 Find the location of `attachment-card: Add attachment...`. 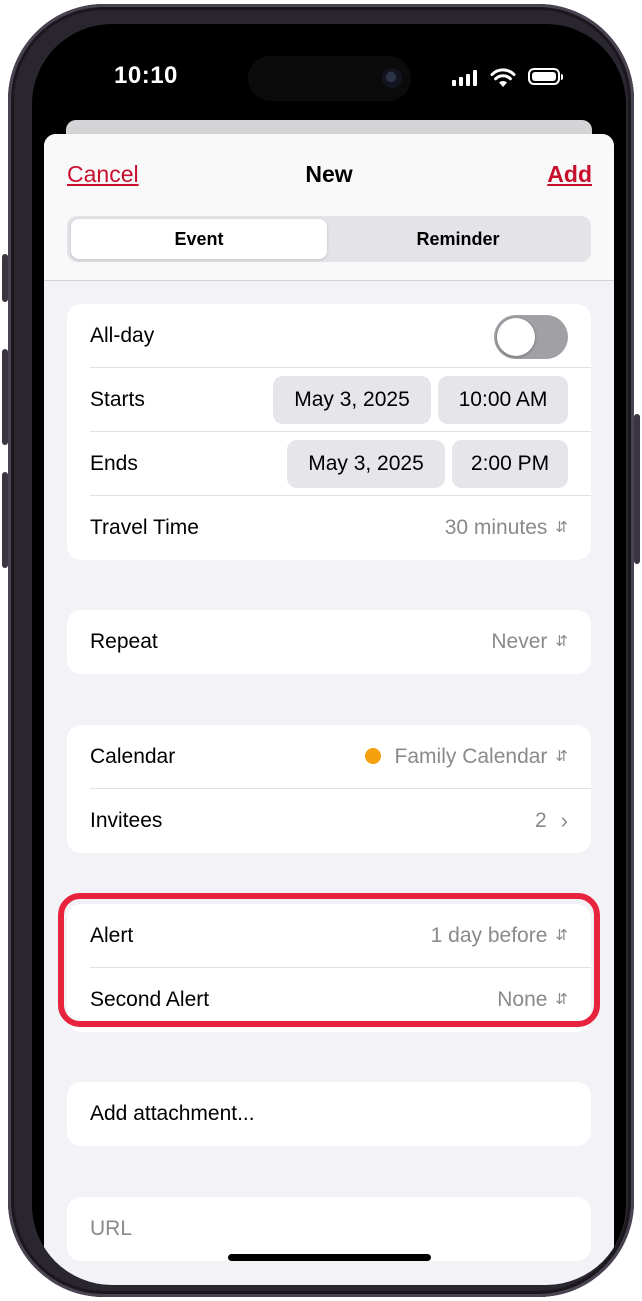

attachment-card: Add attachment... is located at coordinates (329, 1114).